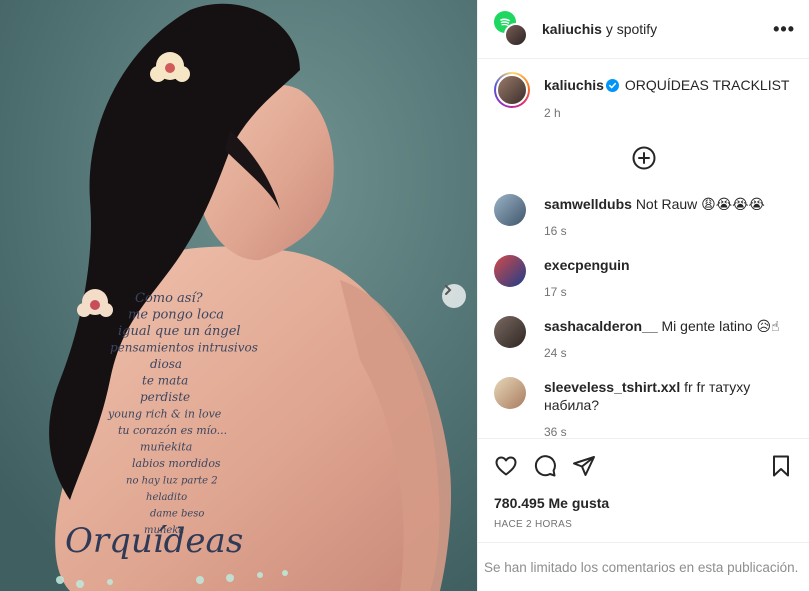 The height and width of the screenshot is (591, 809). What do you see at coordinates (643, 503) in the screenshot?
I see `like-count: 780.495 Me gusta` at bounding box center [643, 503].